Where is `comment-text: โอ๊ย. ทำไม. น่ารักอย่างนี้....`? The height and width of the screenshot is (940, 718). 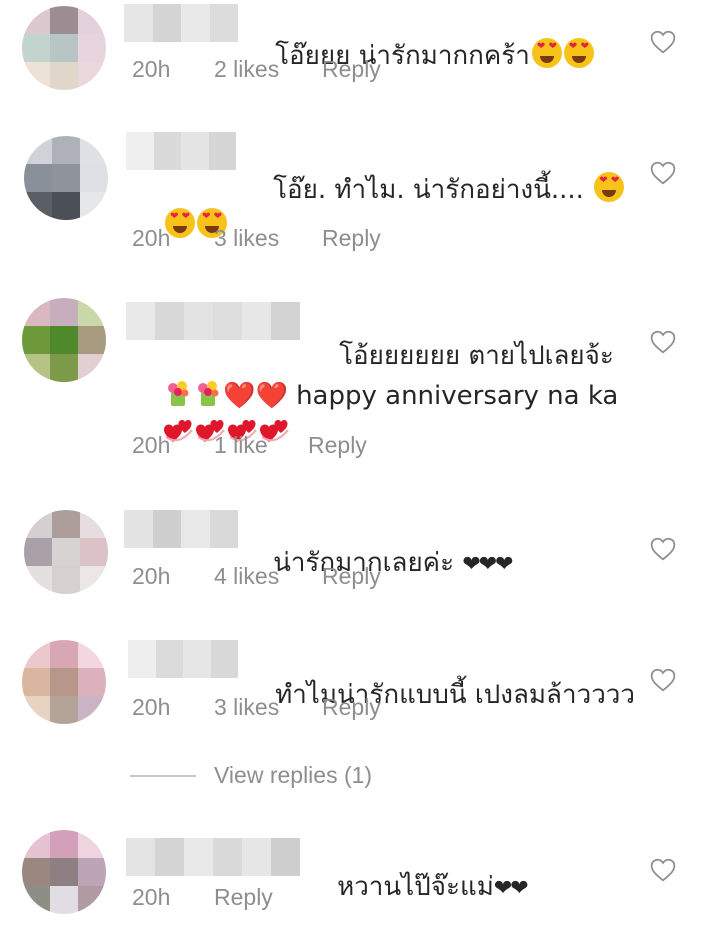
comment-text: โอ๊ย. ทำไม. น่ารักอย่างนี้.... is located at coordinates (432, 189).